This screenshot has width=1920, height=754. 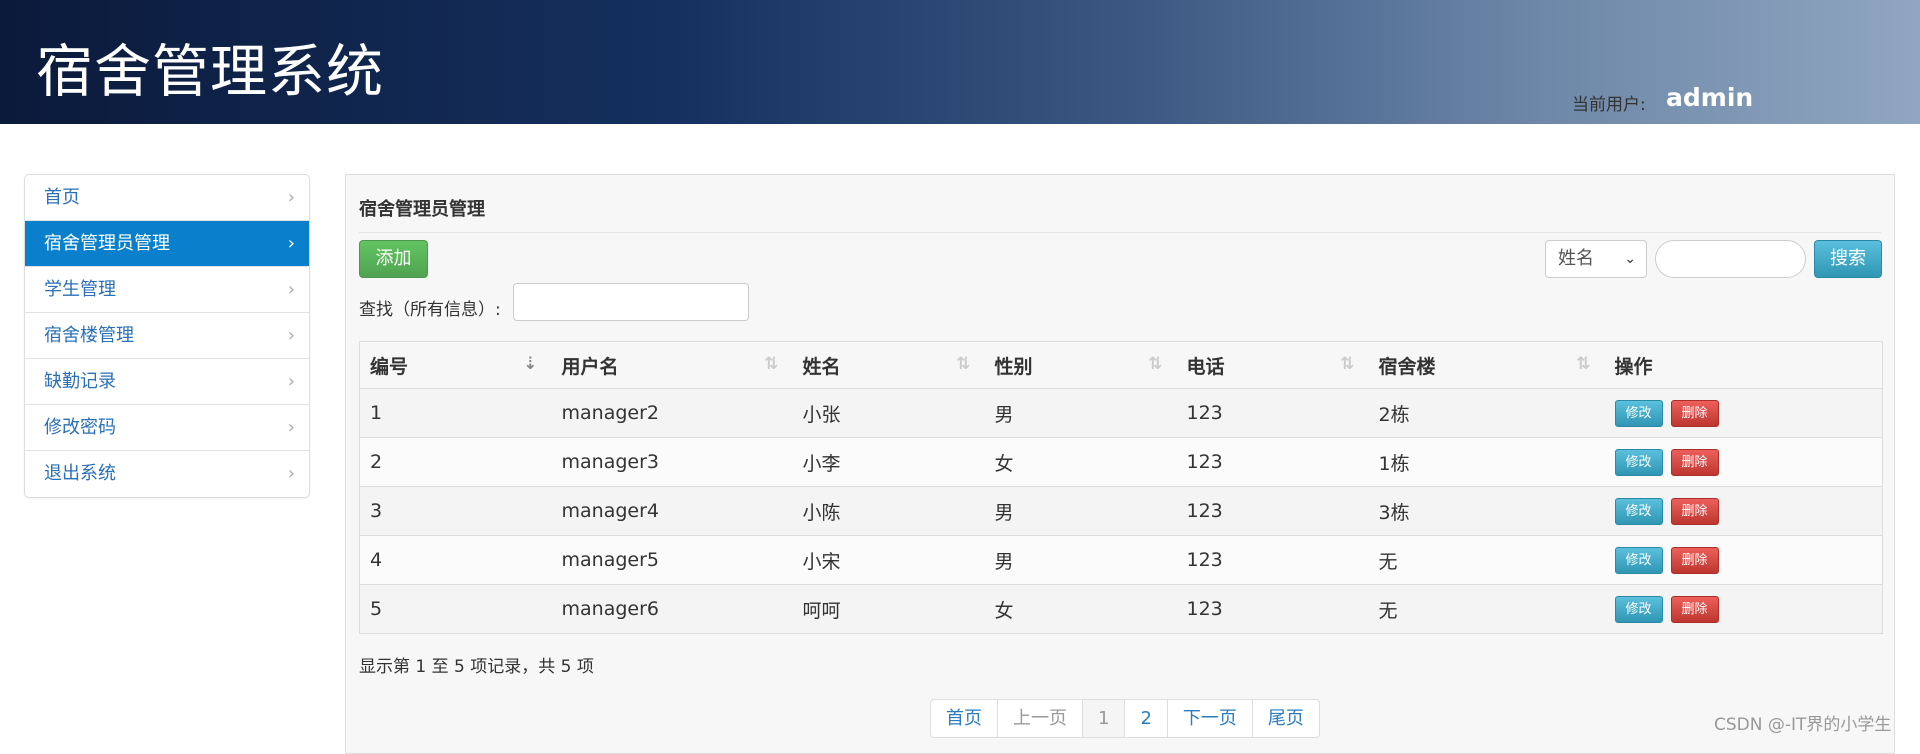 What do you see at coordinates (1803, 725) in the screenshot?
I see `watermark: CSDN @-IT界的小学生` at bounding box center [1803, 725].